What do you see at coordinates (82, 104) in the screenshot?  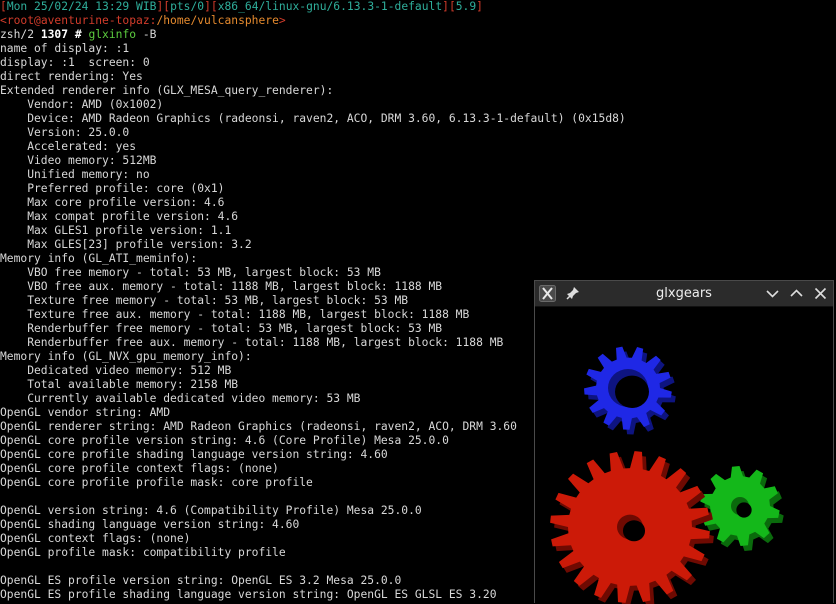 I see `output-line: Vendor: AMD (0x1002)` at bounding box center [82, 104].